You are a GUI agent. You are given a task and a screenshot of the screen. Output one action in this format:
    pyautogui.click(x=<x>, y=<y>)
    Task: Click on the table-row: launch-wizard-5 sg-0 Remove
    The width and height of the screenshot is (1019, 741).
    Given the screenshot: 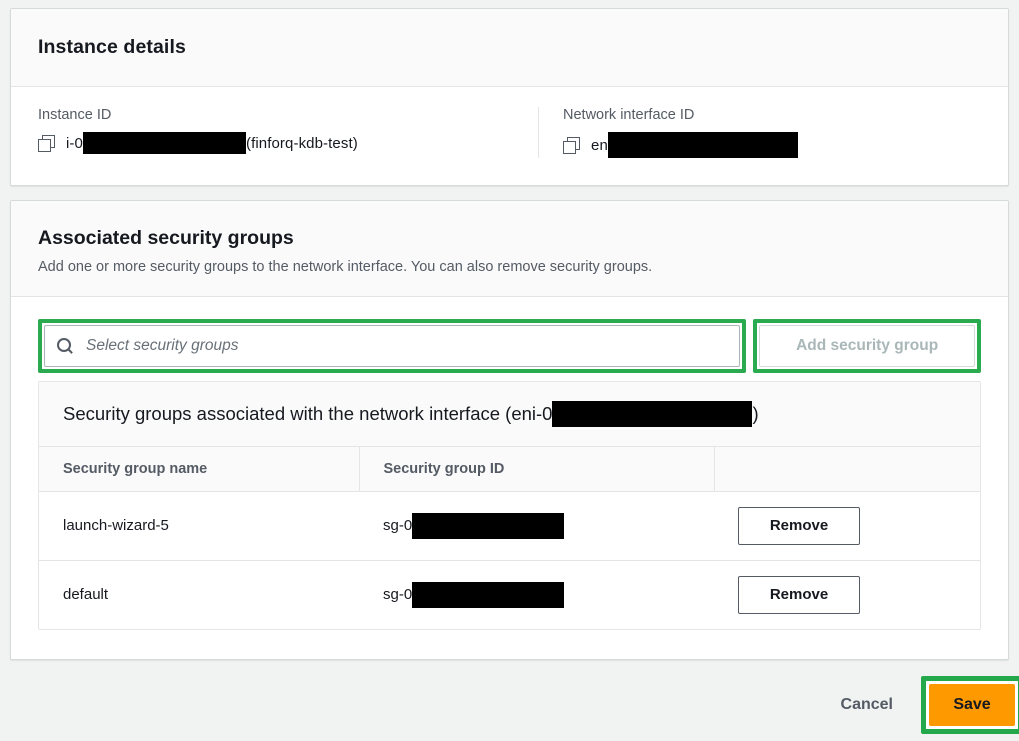 What is the action you would take?
    pyautogui.click(x=509, y=526)
    